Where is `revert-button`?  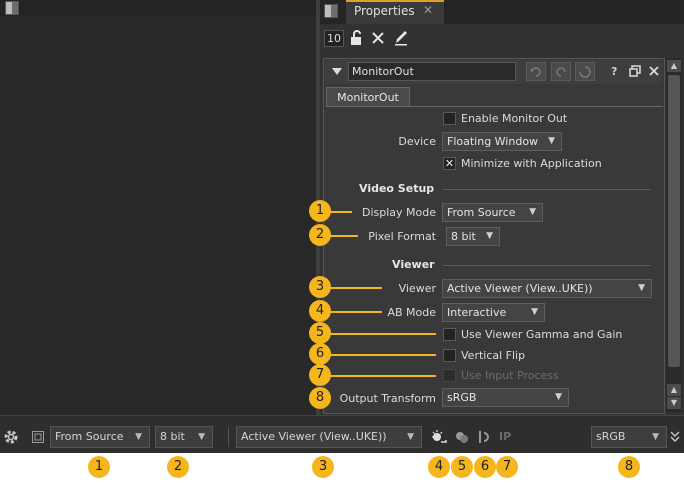
revert-button is located at coordinates (585, 71).